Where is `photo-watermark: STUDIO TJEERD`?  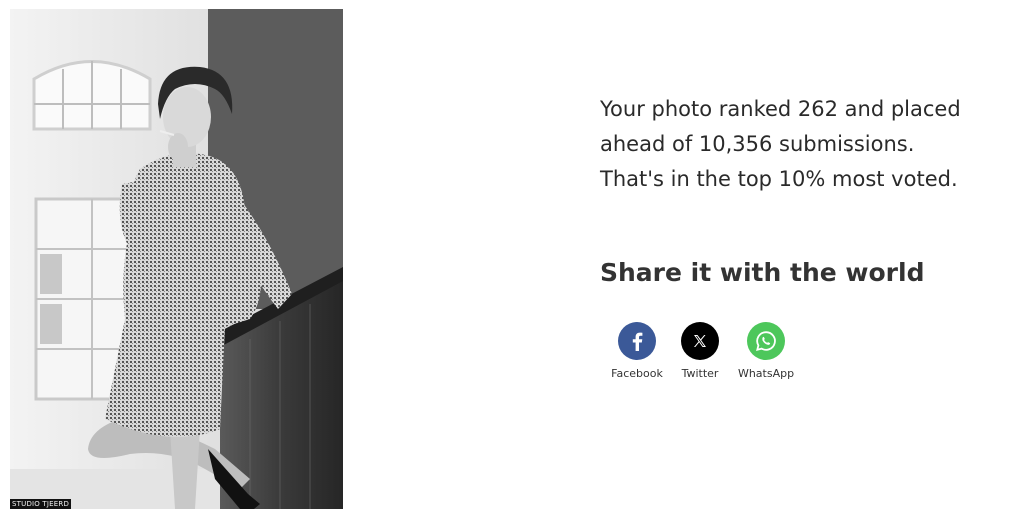
photo-watermark: STUDIO TJEERD is located at coordinates (41, 504).